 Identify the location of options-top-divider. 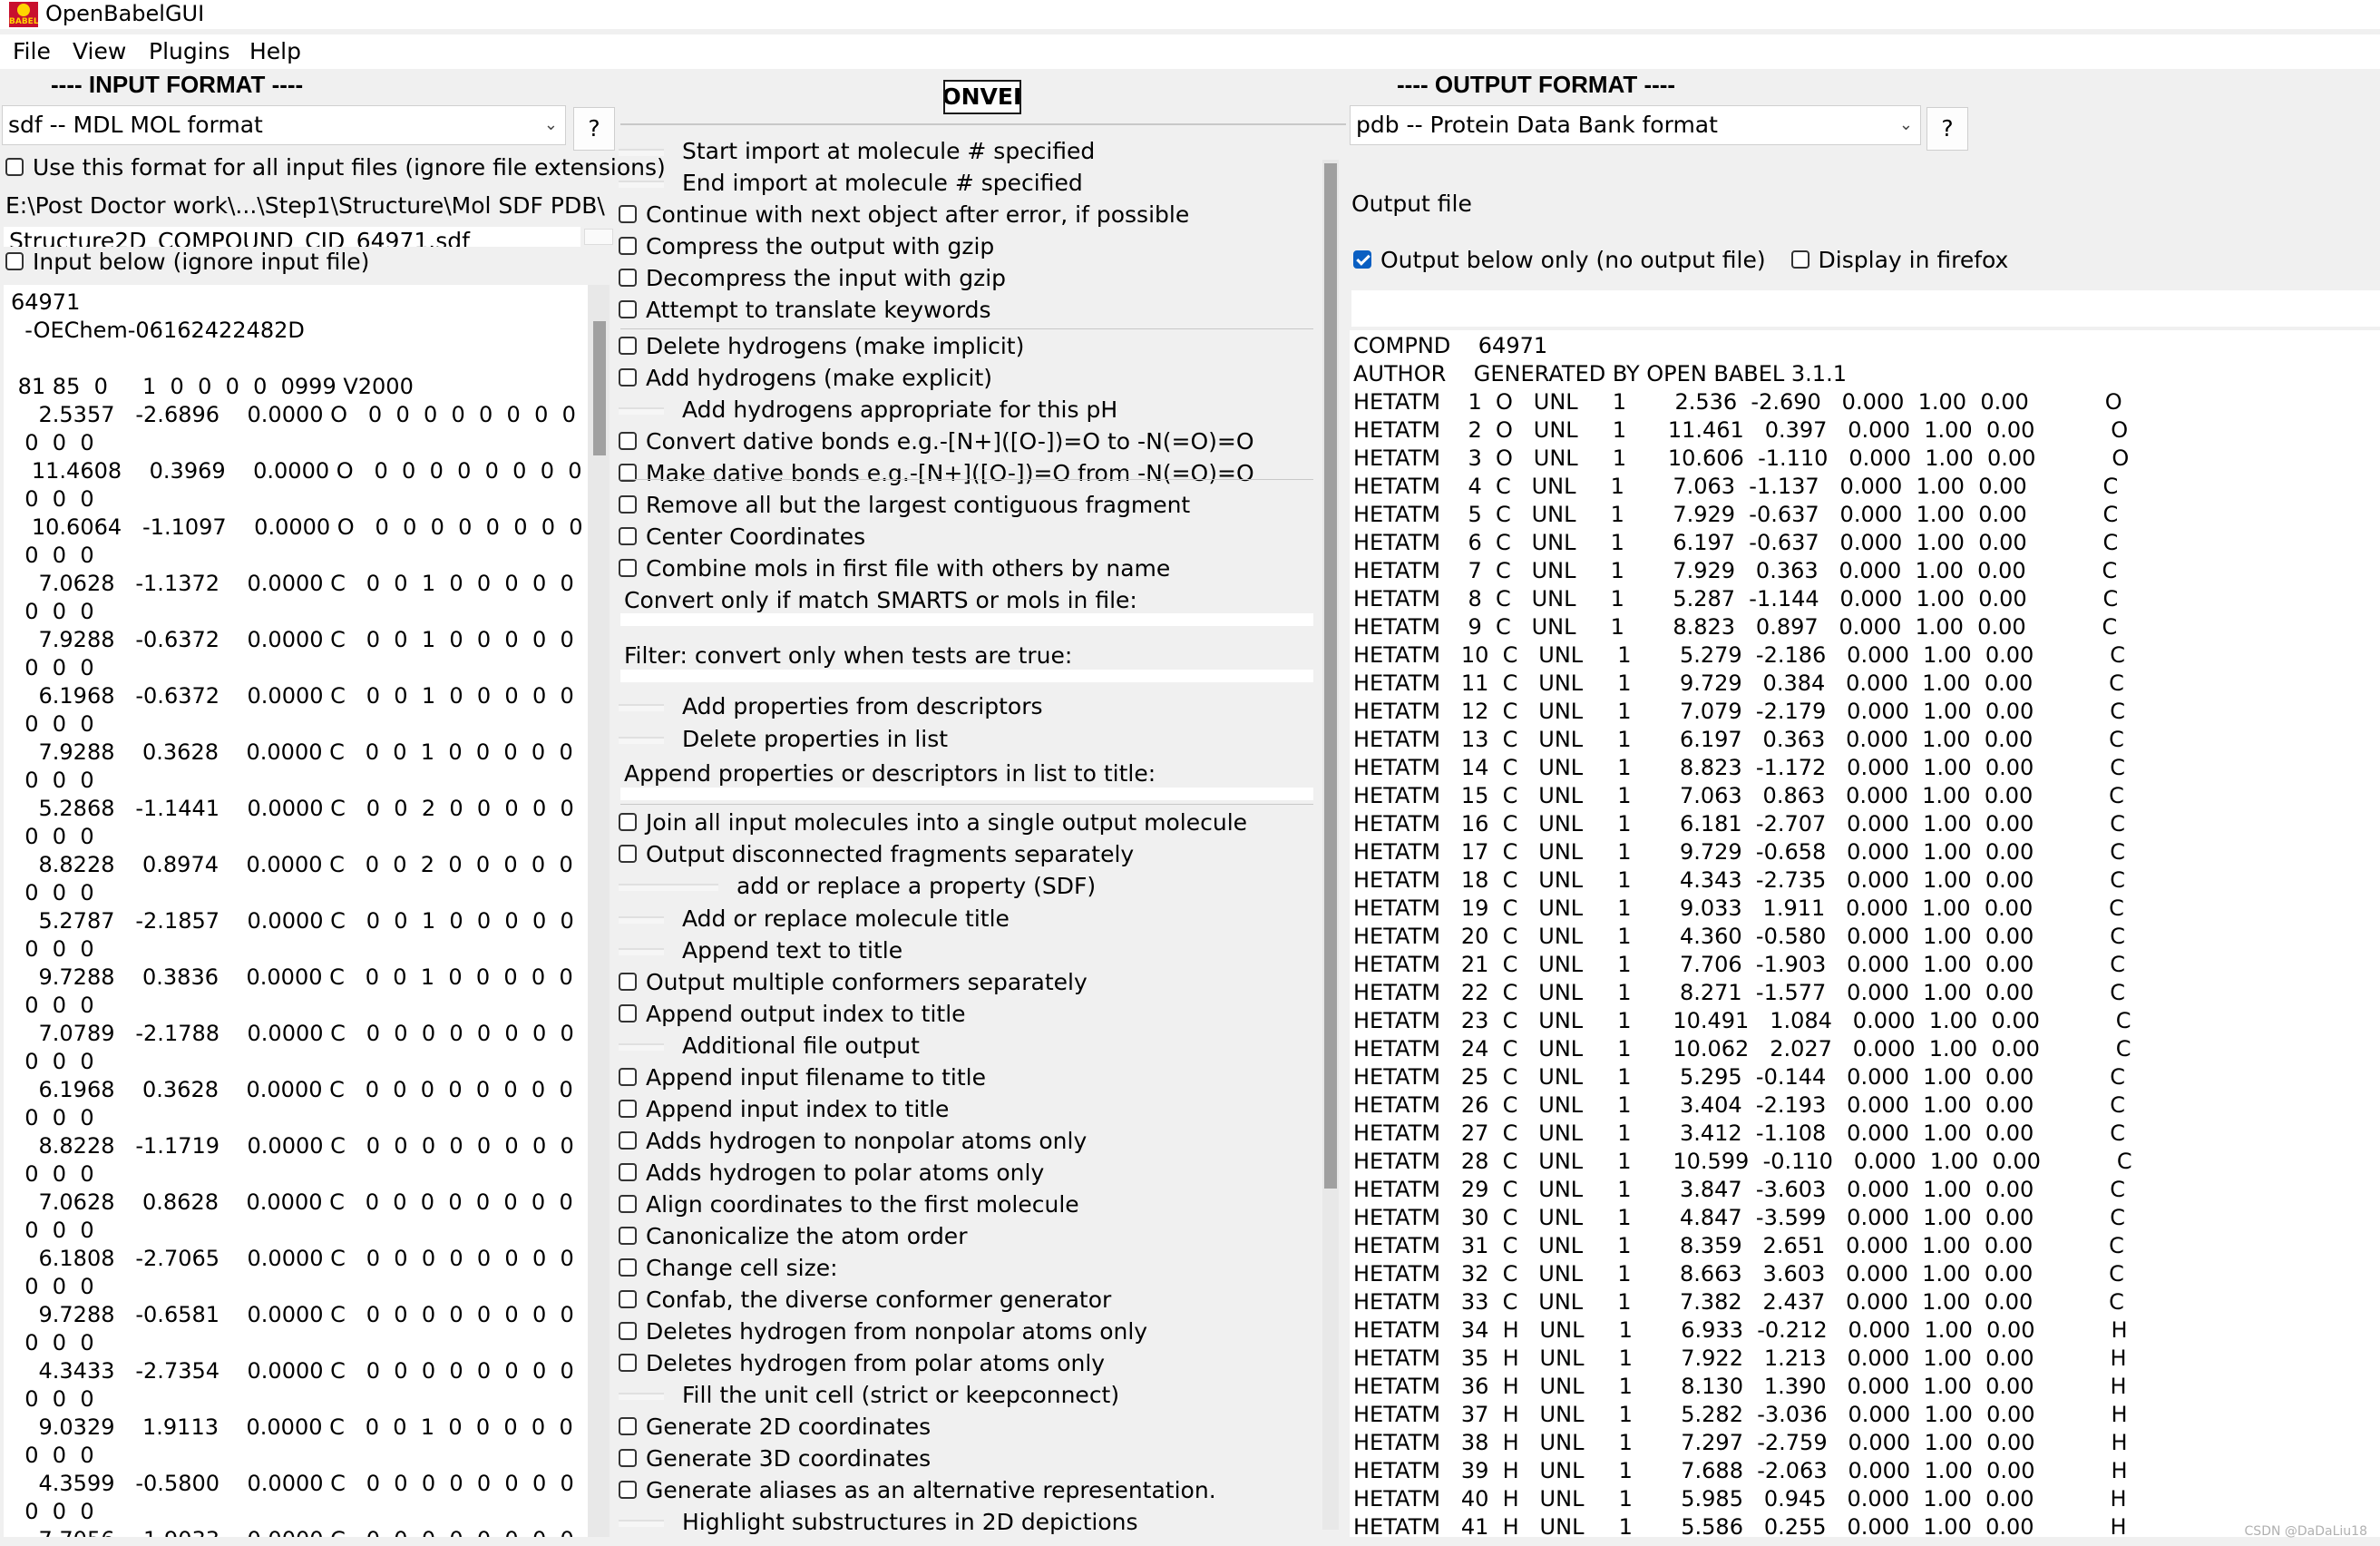
(983, 124).